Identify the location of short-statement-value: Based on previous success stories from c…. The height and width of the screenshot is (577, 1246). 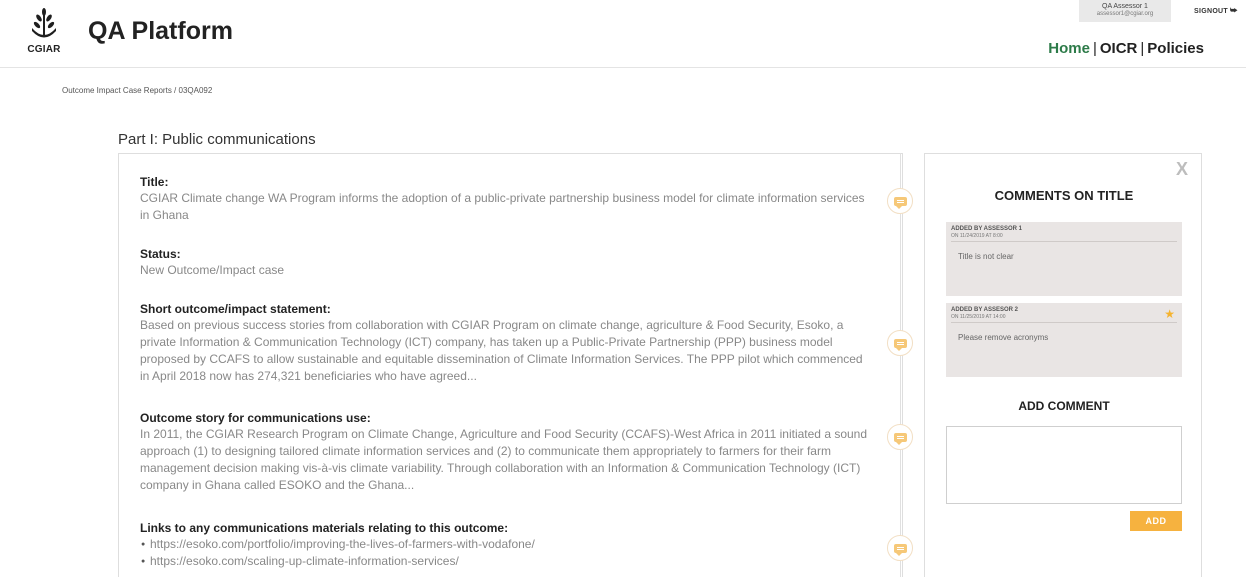
(501, 350).